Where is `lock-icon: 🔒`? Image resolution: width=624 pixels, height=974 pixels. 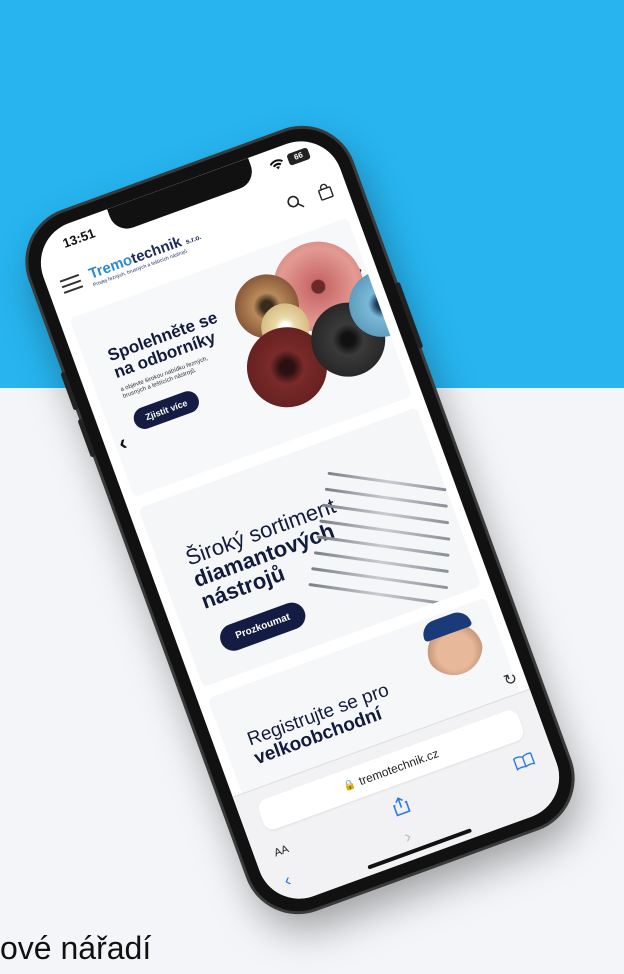 lock-icon: 🔒 is located at coordinates (349, 785).